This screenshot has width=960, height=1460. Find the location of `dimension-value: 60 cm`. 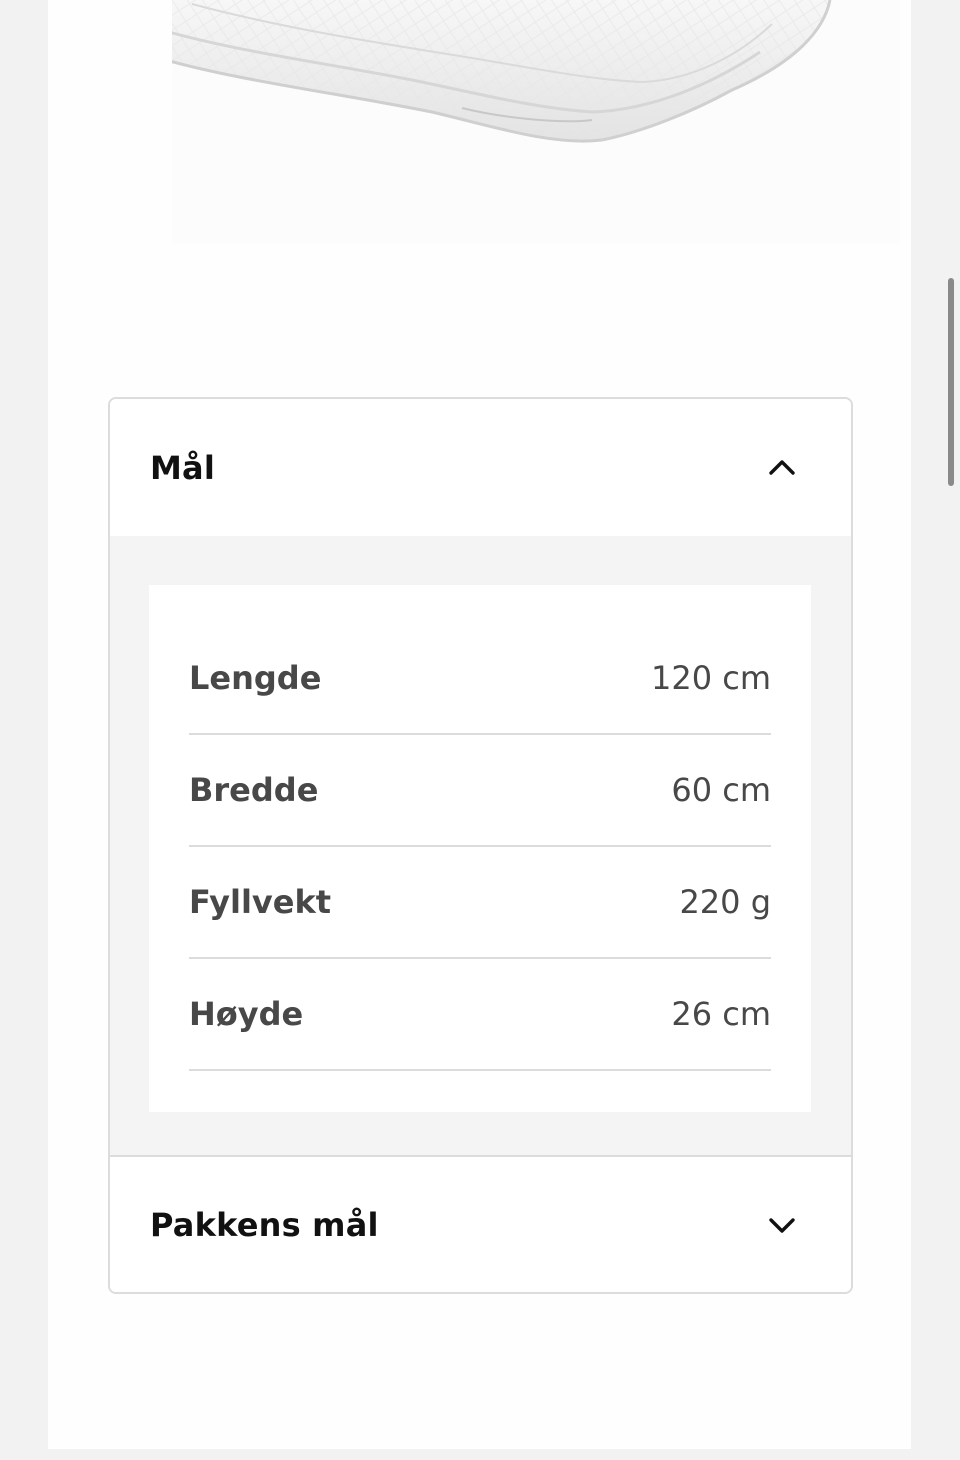

dimension-value: 60 cm is located at coordinates (721, 790).